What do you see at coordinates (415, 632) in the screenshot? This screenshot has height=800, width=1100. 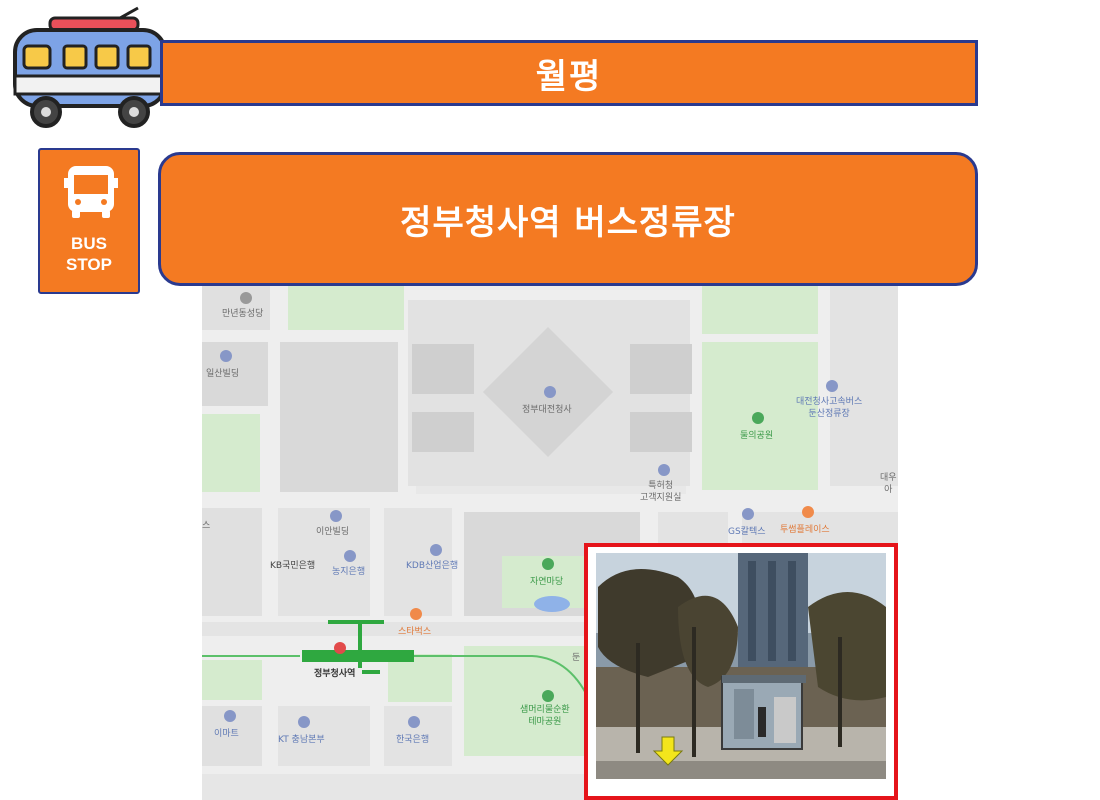 I see `map-label: 스타벅스` at bounding box center [415, 632].